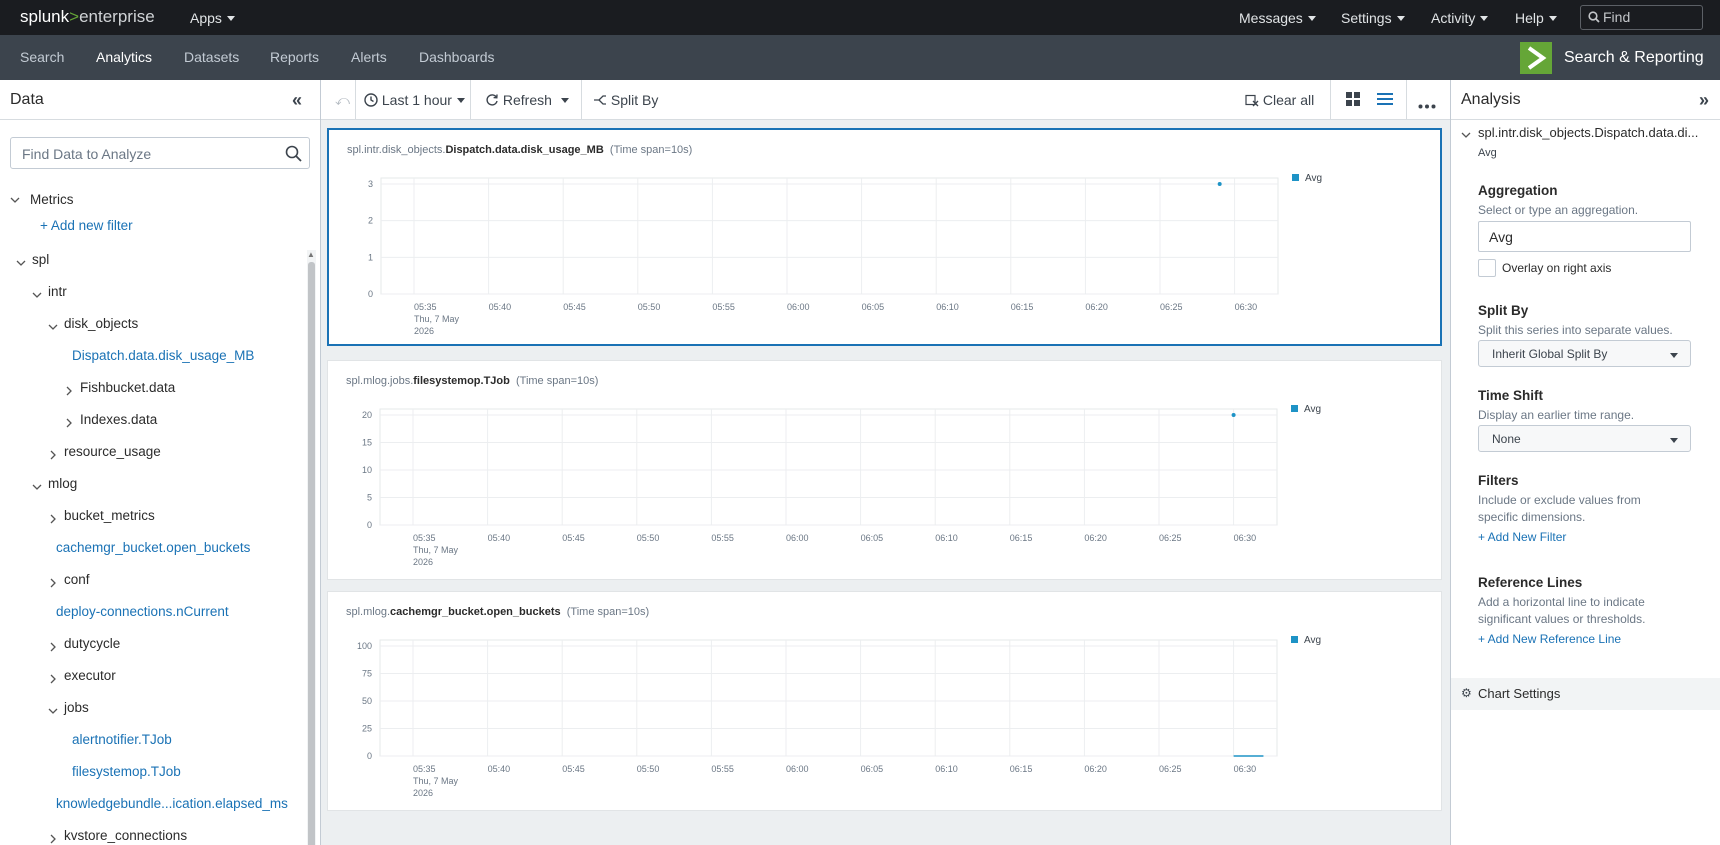  I want to click on time-shift-value: None, so click(1506, 439).